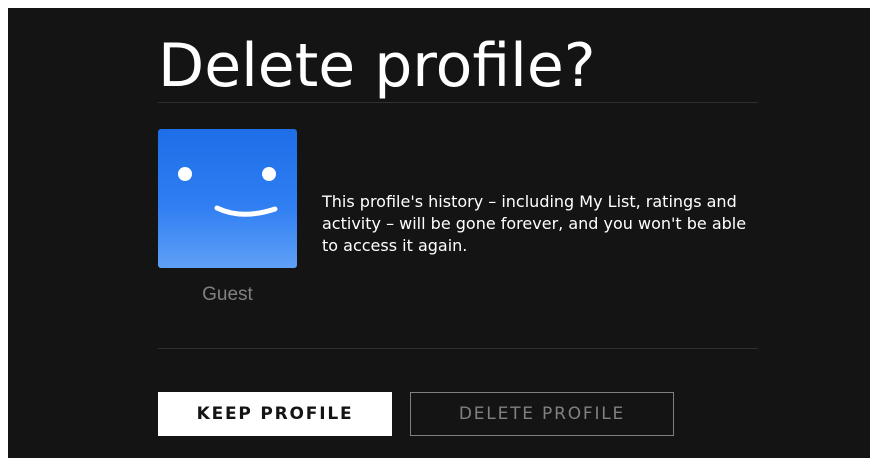 The width and height of the screenshot is (870, 458). Describe the element at coordinates (227, 294) in the screenshot. I see `profile-name: Guest` at that location.